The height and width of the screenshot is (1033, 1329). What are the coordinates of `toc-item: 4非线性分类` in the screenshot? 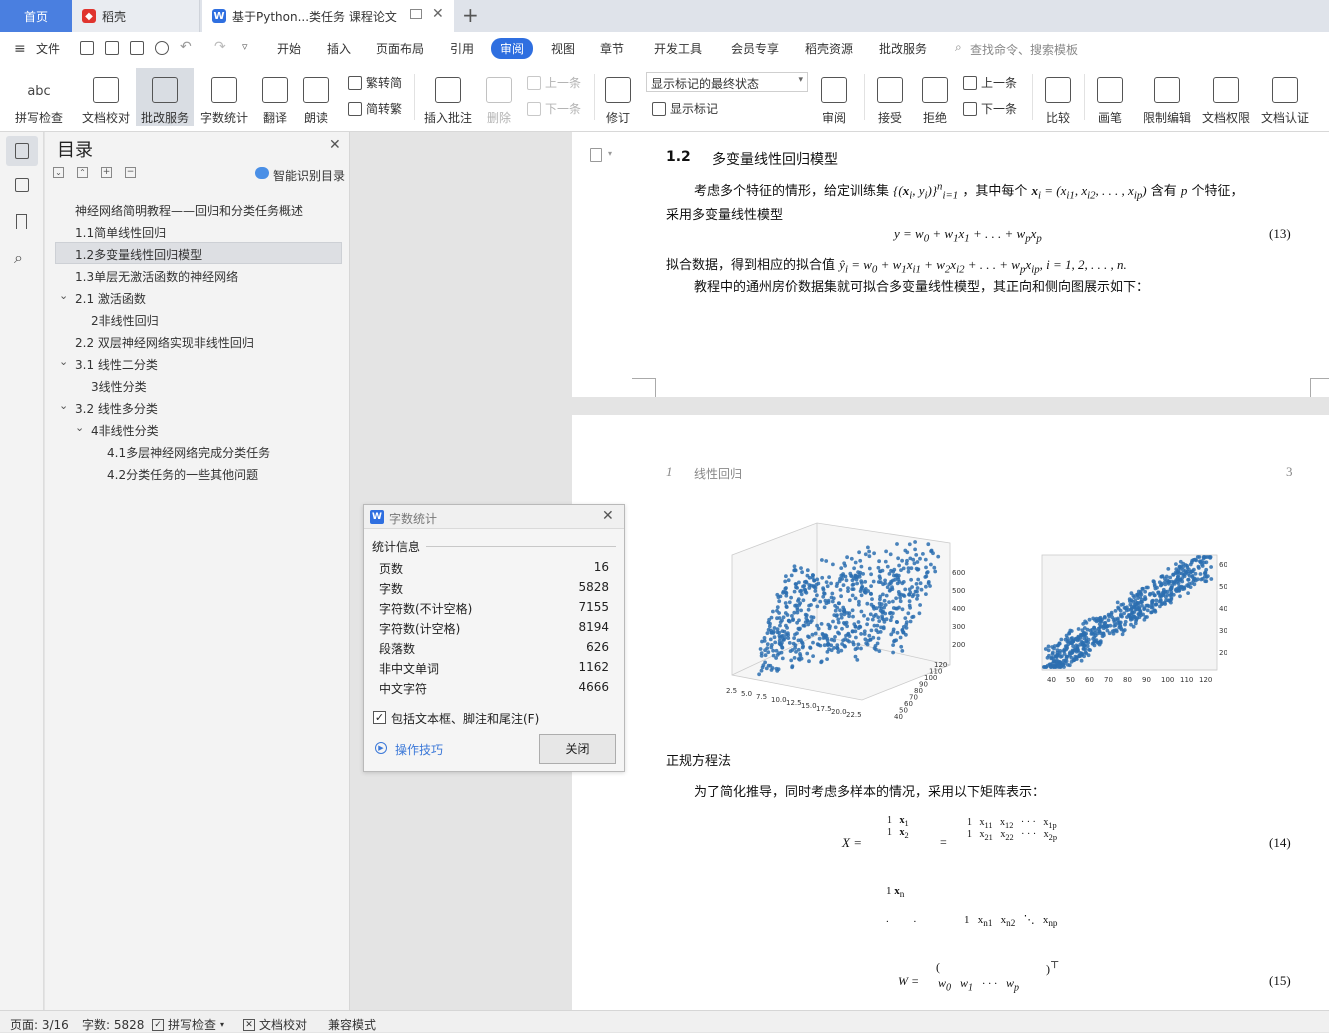 It's located at (125, 430).